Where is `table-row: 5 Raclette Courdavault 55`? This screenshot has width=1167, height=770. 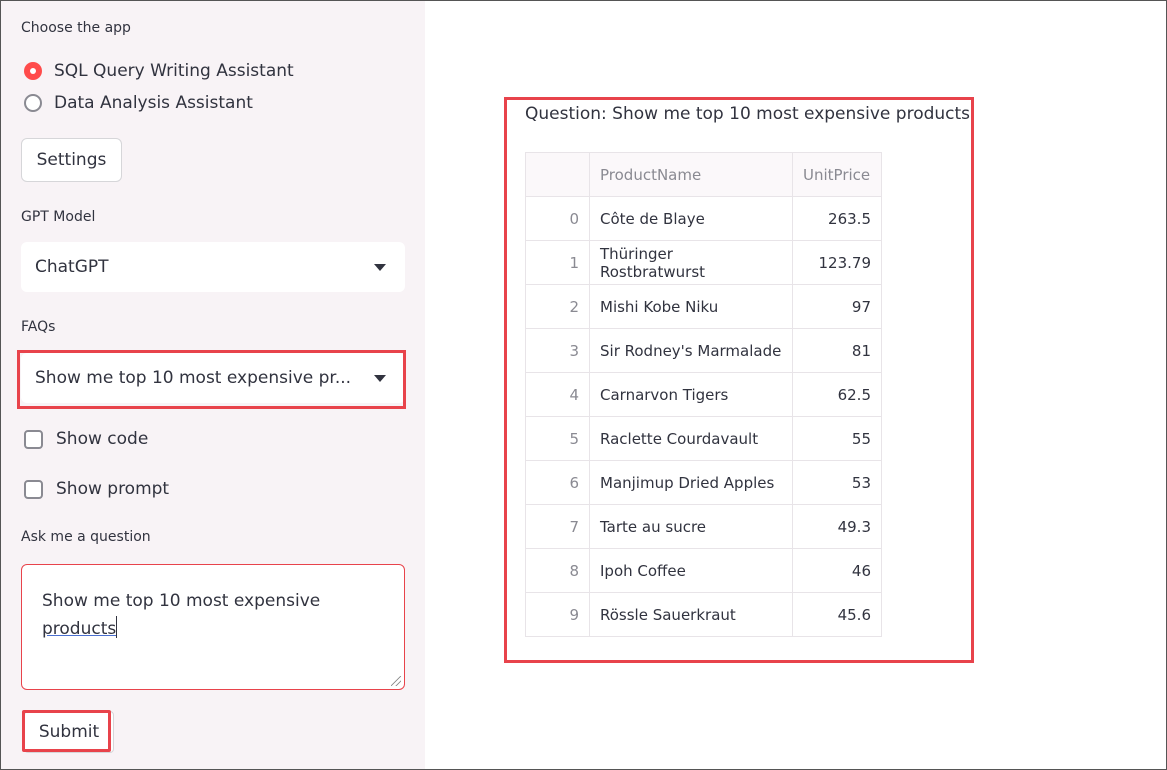 table-row: 5 Raclette Courdavault 55 is located at coordinates (703, 438).